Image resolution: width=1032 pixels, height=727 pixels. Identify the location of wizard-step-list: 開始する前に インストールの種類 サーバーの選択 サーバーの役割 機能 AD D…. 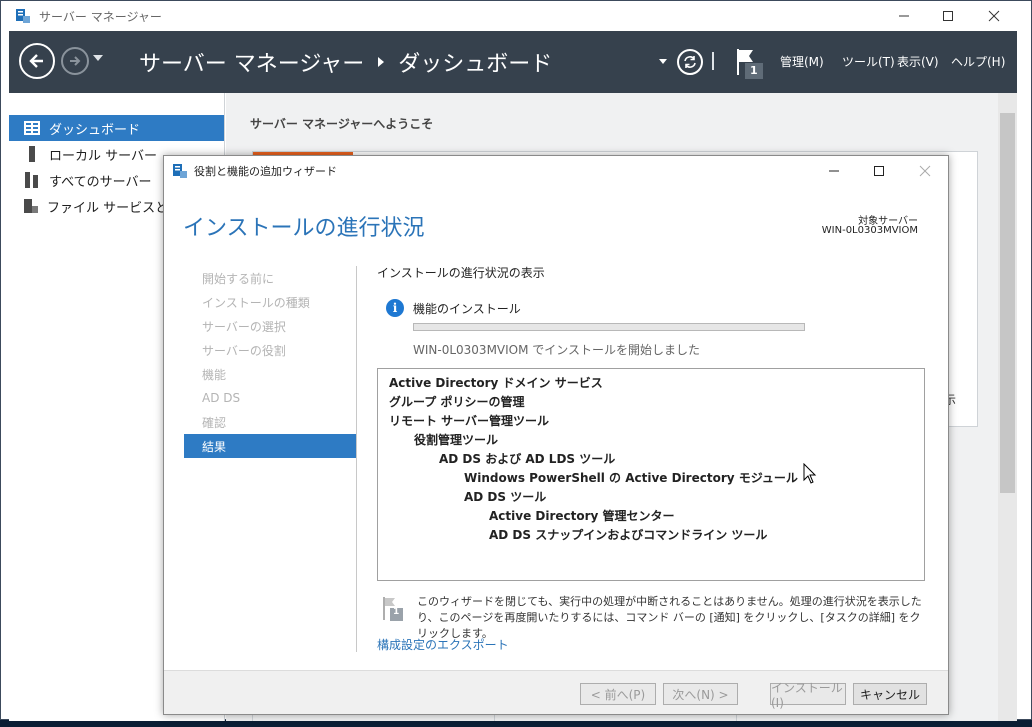
(270, 362).